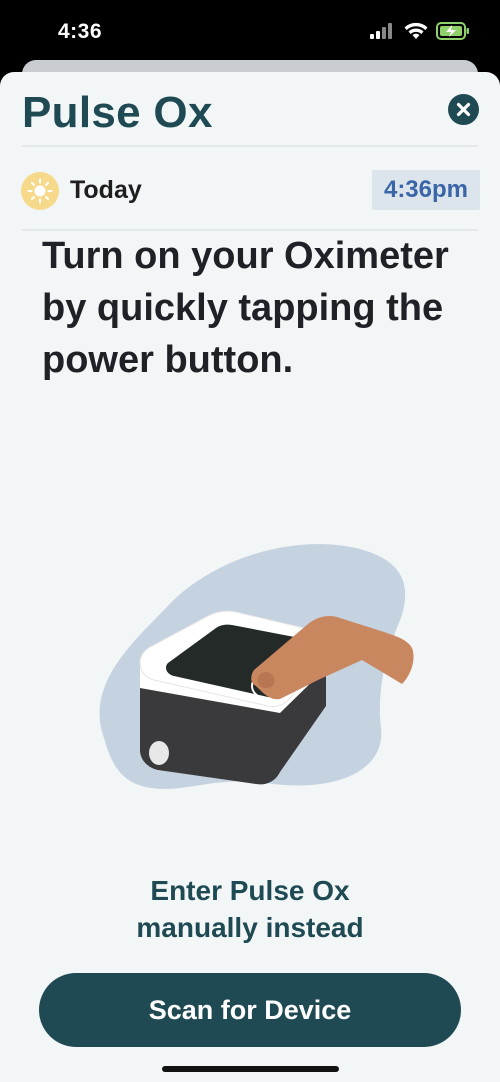 The width and height of the screenshot is (500, 1082). What do you see at coordinates (106, 190) in the screenshot?
I see `day-label: Today` at bounding box center [106, 190].